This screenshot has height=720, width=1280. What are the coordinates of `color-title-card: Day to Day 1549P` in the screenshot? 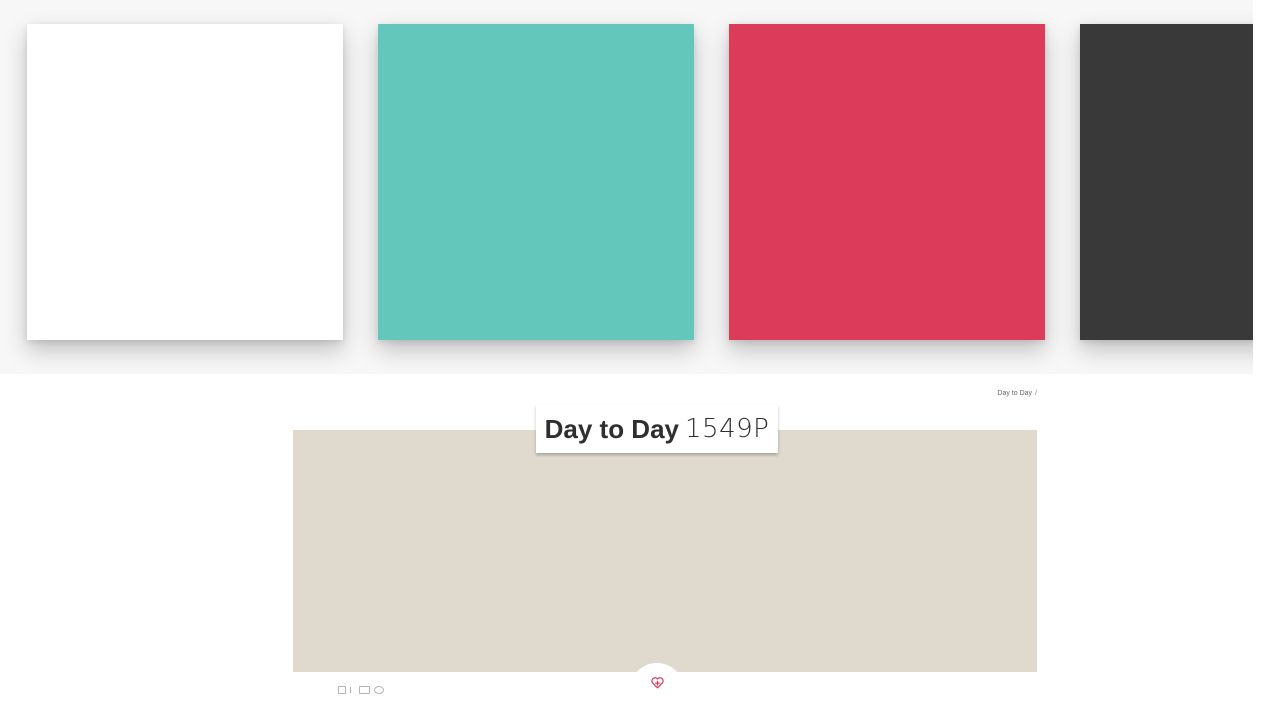 It's located at (657, 429).